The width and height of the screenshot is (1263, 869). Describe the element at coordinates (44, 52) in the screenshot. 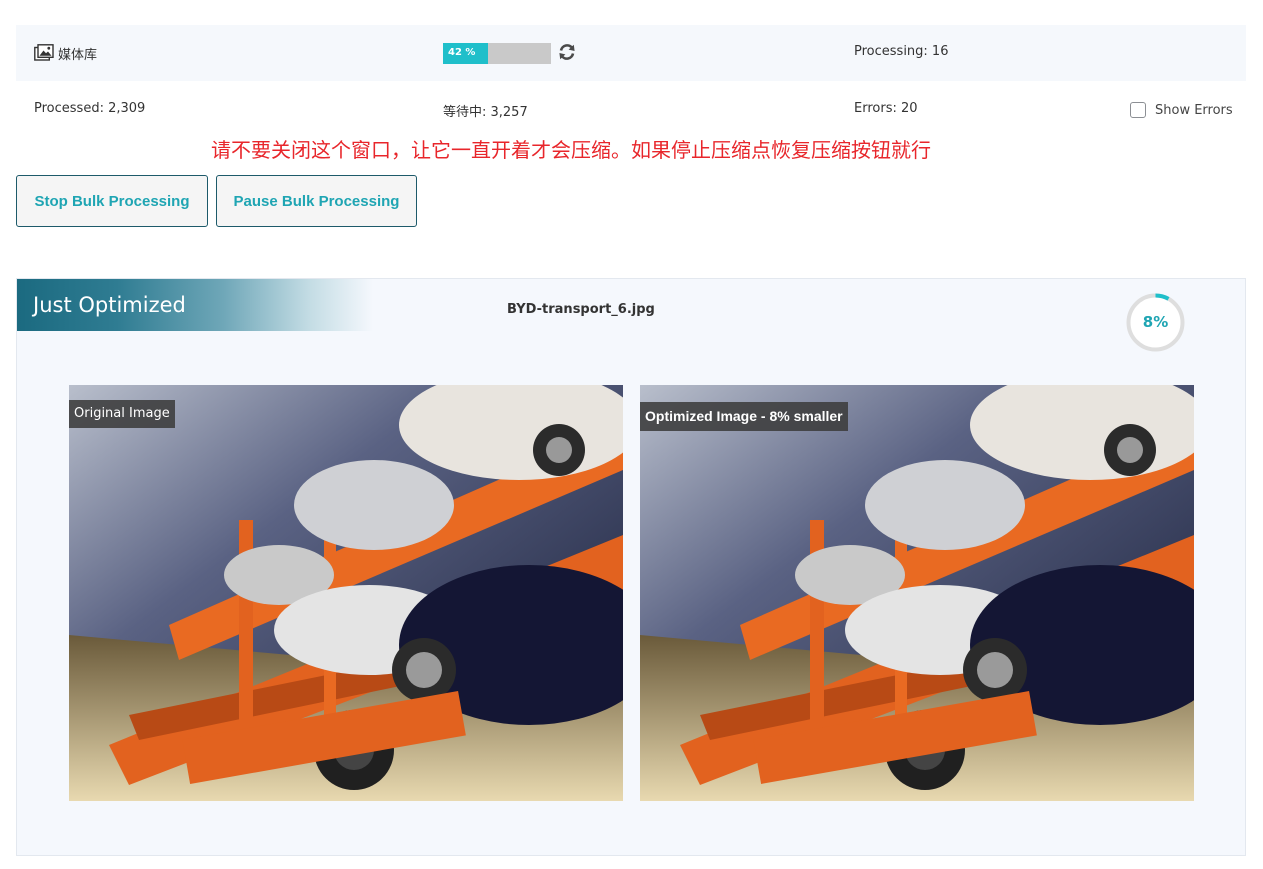

I see `media-library-icon` at that location.